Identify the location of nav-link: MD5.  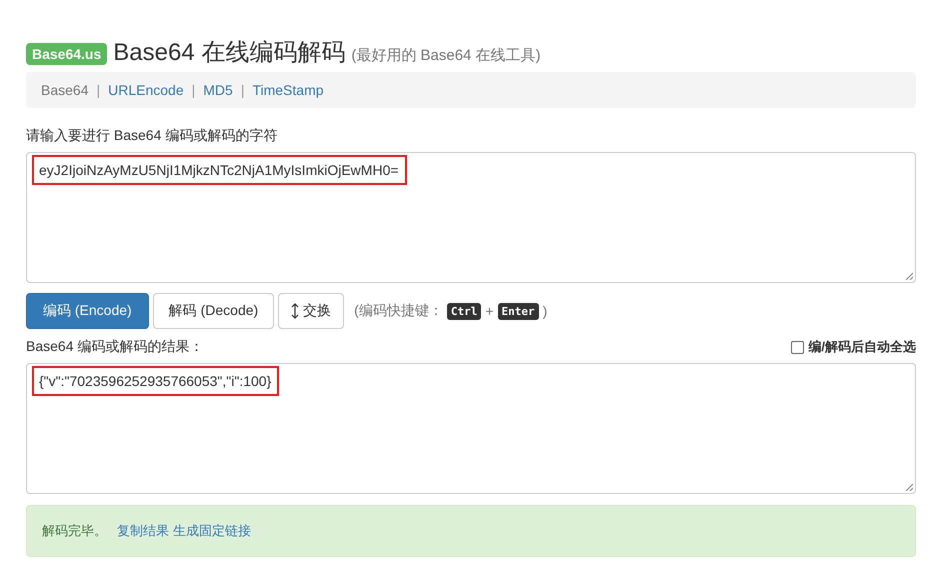
(218, 90).